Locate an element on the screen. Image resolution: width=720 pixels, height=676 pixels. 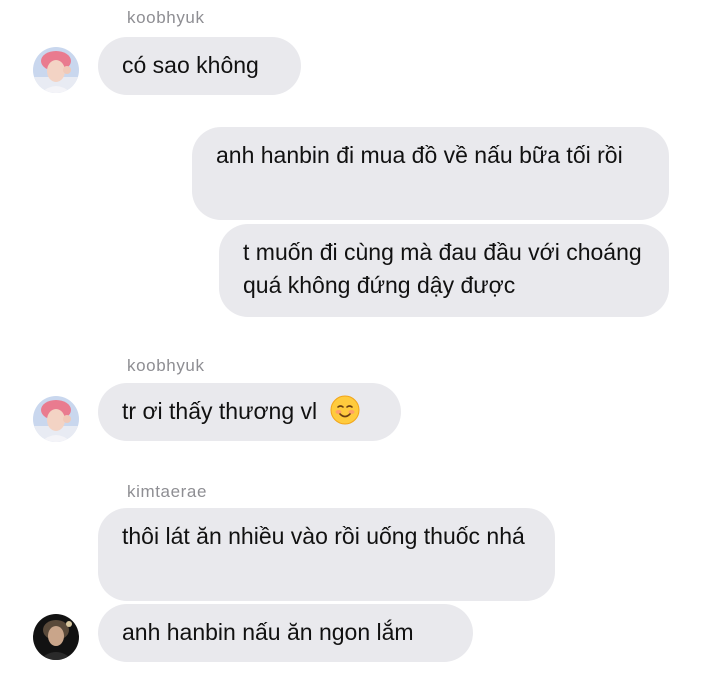
sender-name: kimtaerae is located at coordinates (167, 491).